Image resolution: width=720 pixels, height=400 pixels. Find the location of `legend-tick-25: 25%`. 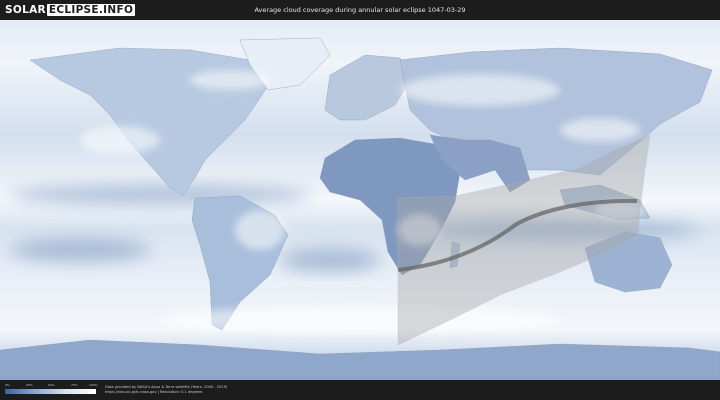

legend-tick-25: 25% is located at coordinates (29, 385).